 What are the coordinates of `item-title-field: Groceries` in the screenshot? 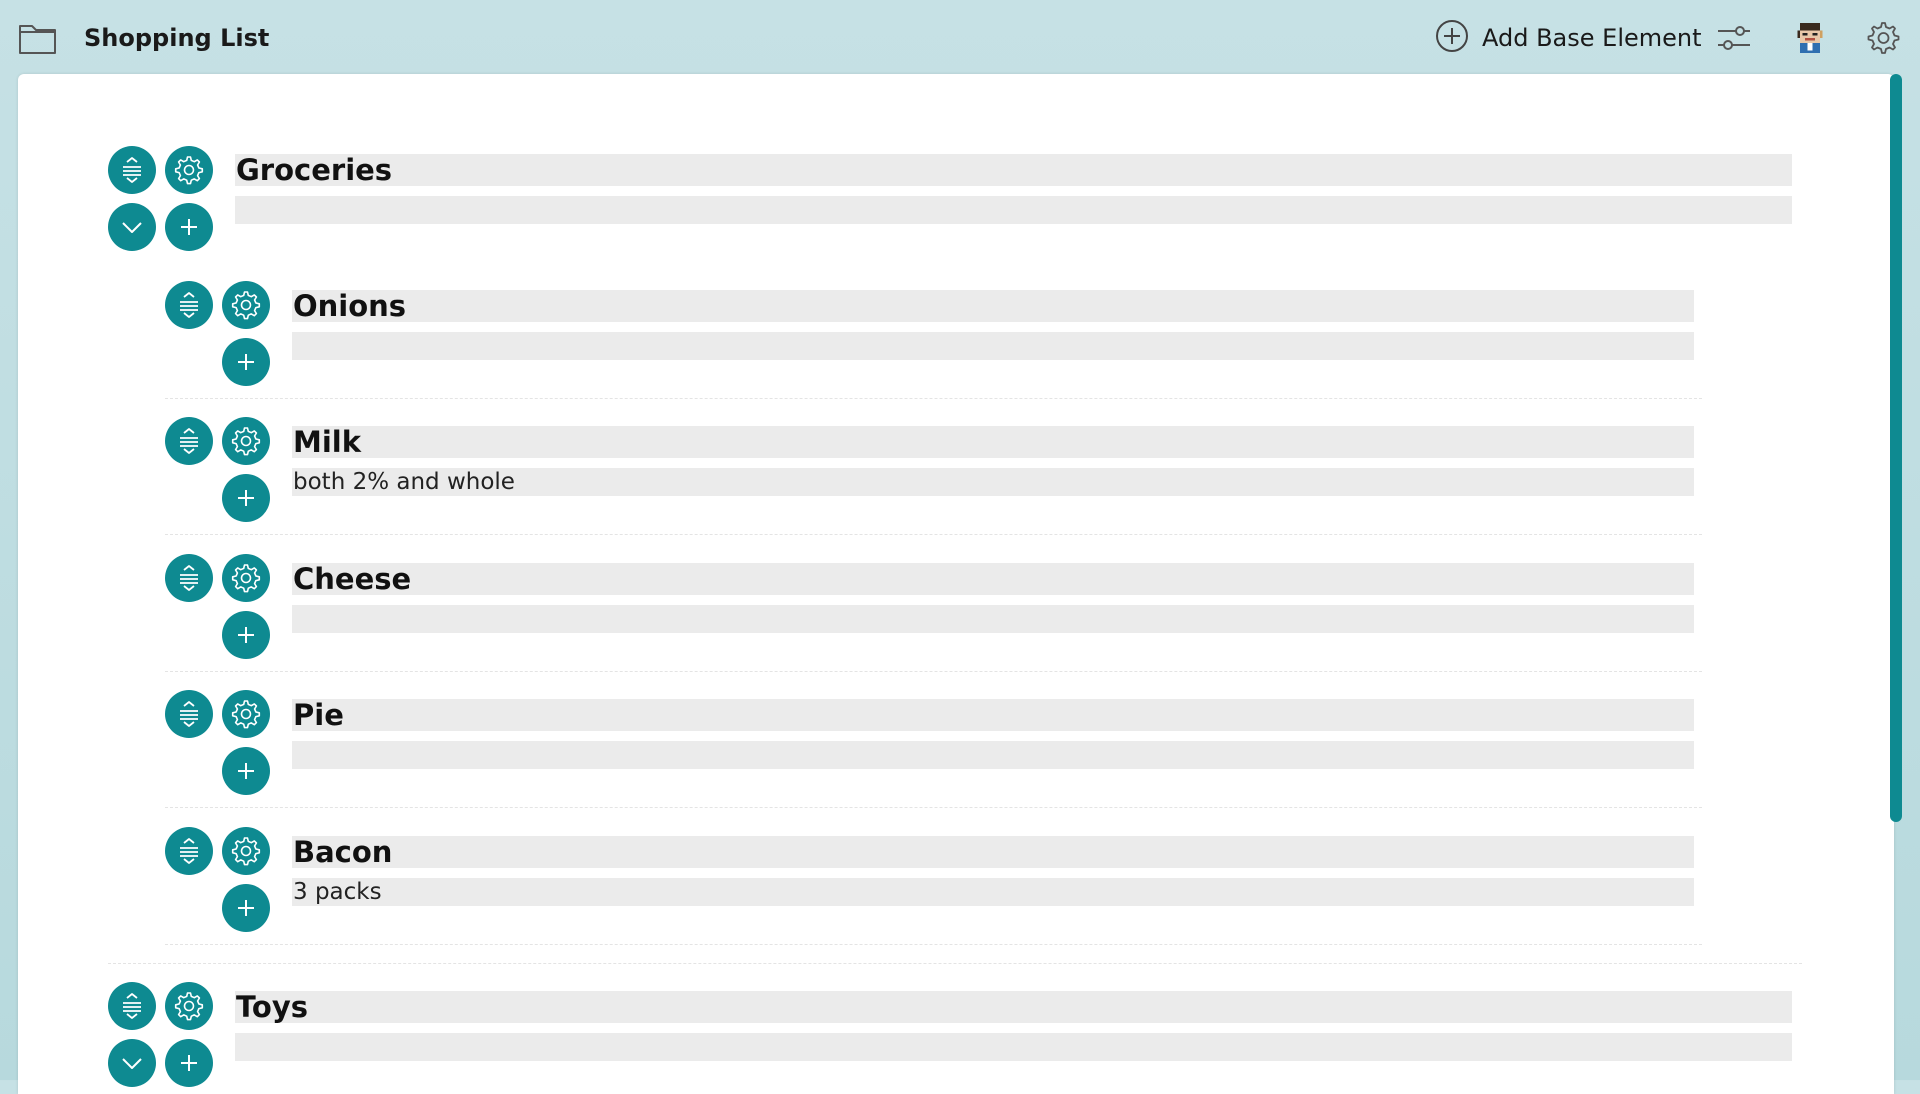 It's located at (1013, 170).